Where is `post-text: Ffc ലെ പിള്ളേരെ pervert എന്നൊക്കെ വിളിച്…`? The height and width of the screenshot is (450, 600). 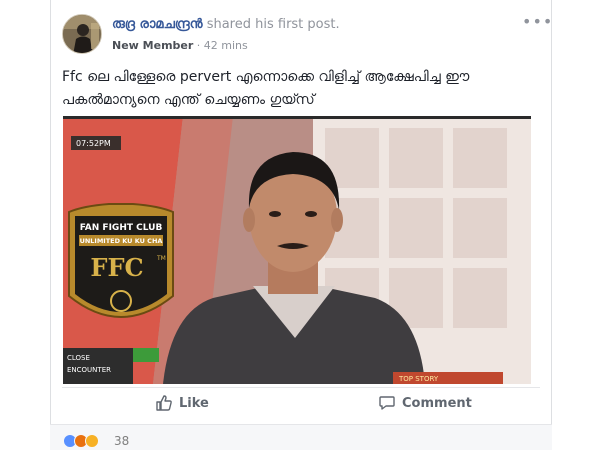 post-text: Ffc ലെ പിള്ളേരെ pervert എന്നൊക്കെ വിളിച്… is located at coordinates (302, 89).